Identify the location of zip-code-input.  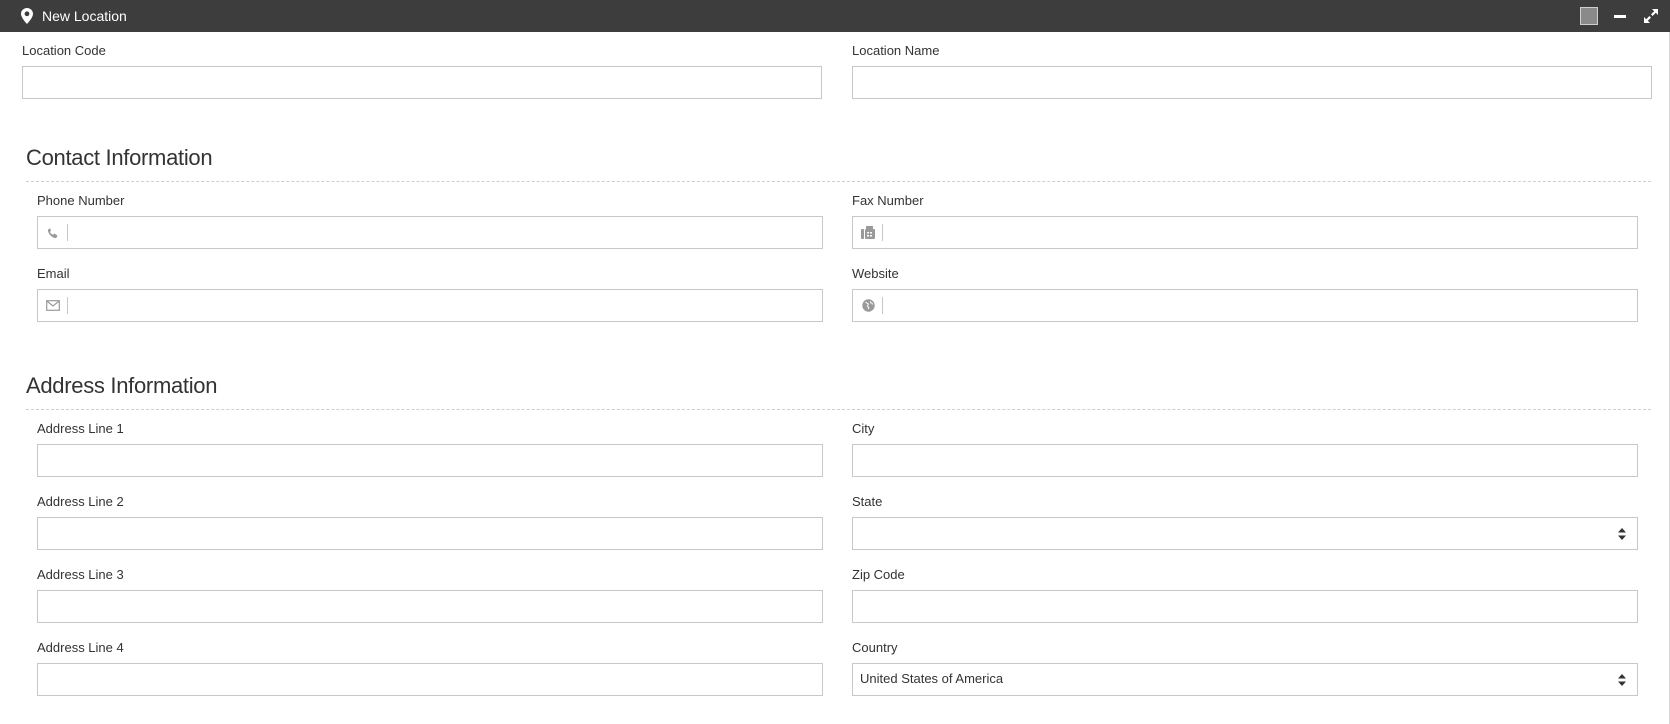
(1245, 606).